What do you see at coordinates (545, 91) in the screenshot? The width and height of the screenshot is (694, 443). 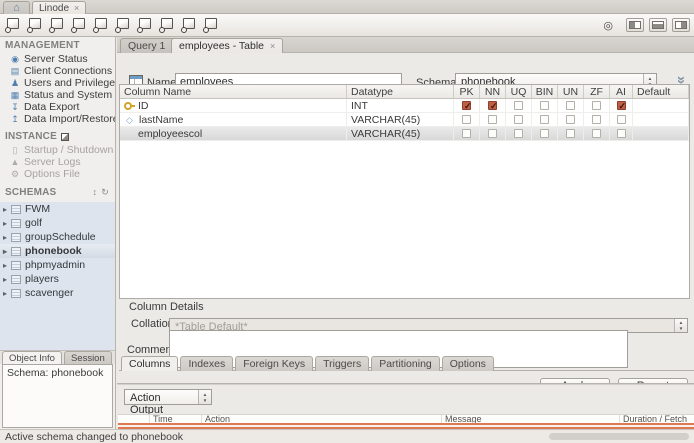 I see `header-bin: BIN` at bounding box center [545, 91].